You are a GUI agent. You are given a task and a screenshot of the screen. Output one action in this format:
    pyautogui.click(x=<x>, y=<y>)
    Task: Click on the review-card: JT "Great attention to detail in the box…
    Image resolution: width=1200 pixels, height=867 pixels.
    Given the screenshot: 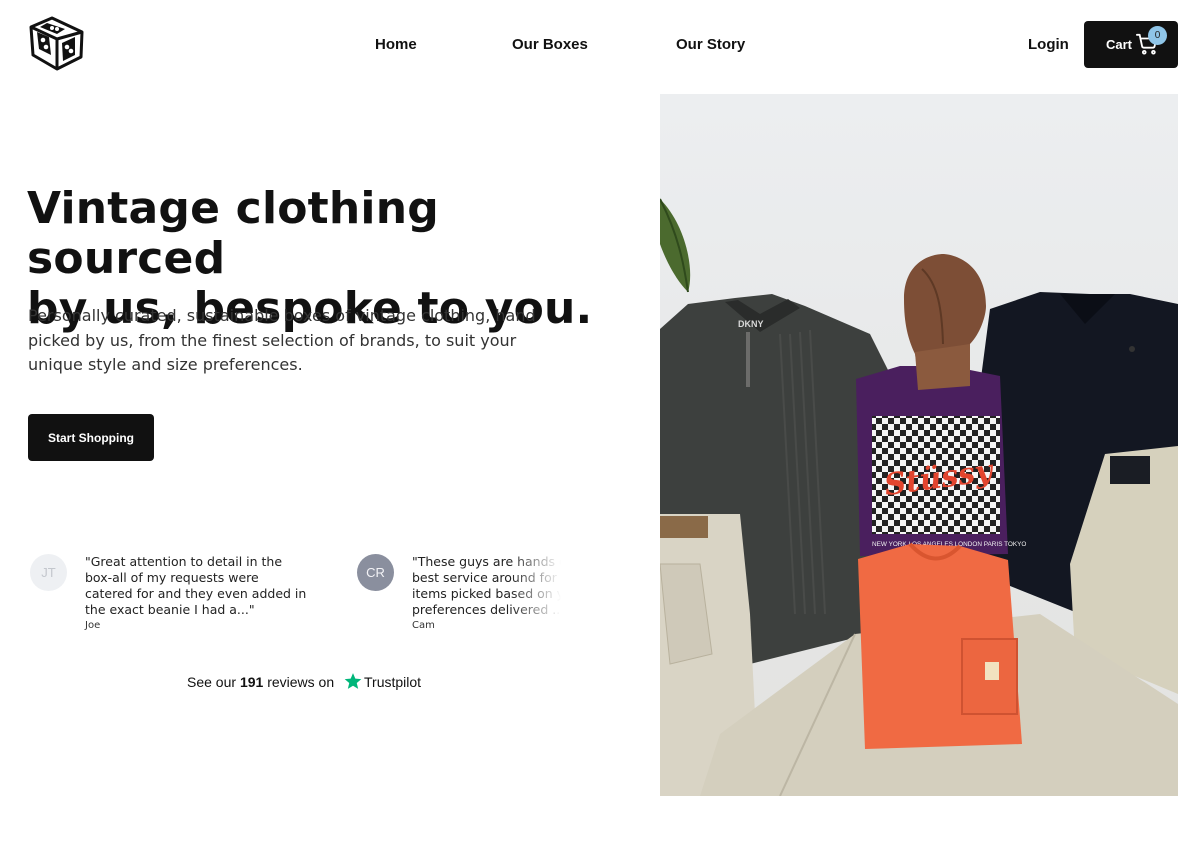 What is the action you would take?
    pyautogui.click(x=180, y=595)
    